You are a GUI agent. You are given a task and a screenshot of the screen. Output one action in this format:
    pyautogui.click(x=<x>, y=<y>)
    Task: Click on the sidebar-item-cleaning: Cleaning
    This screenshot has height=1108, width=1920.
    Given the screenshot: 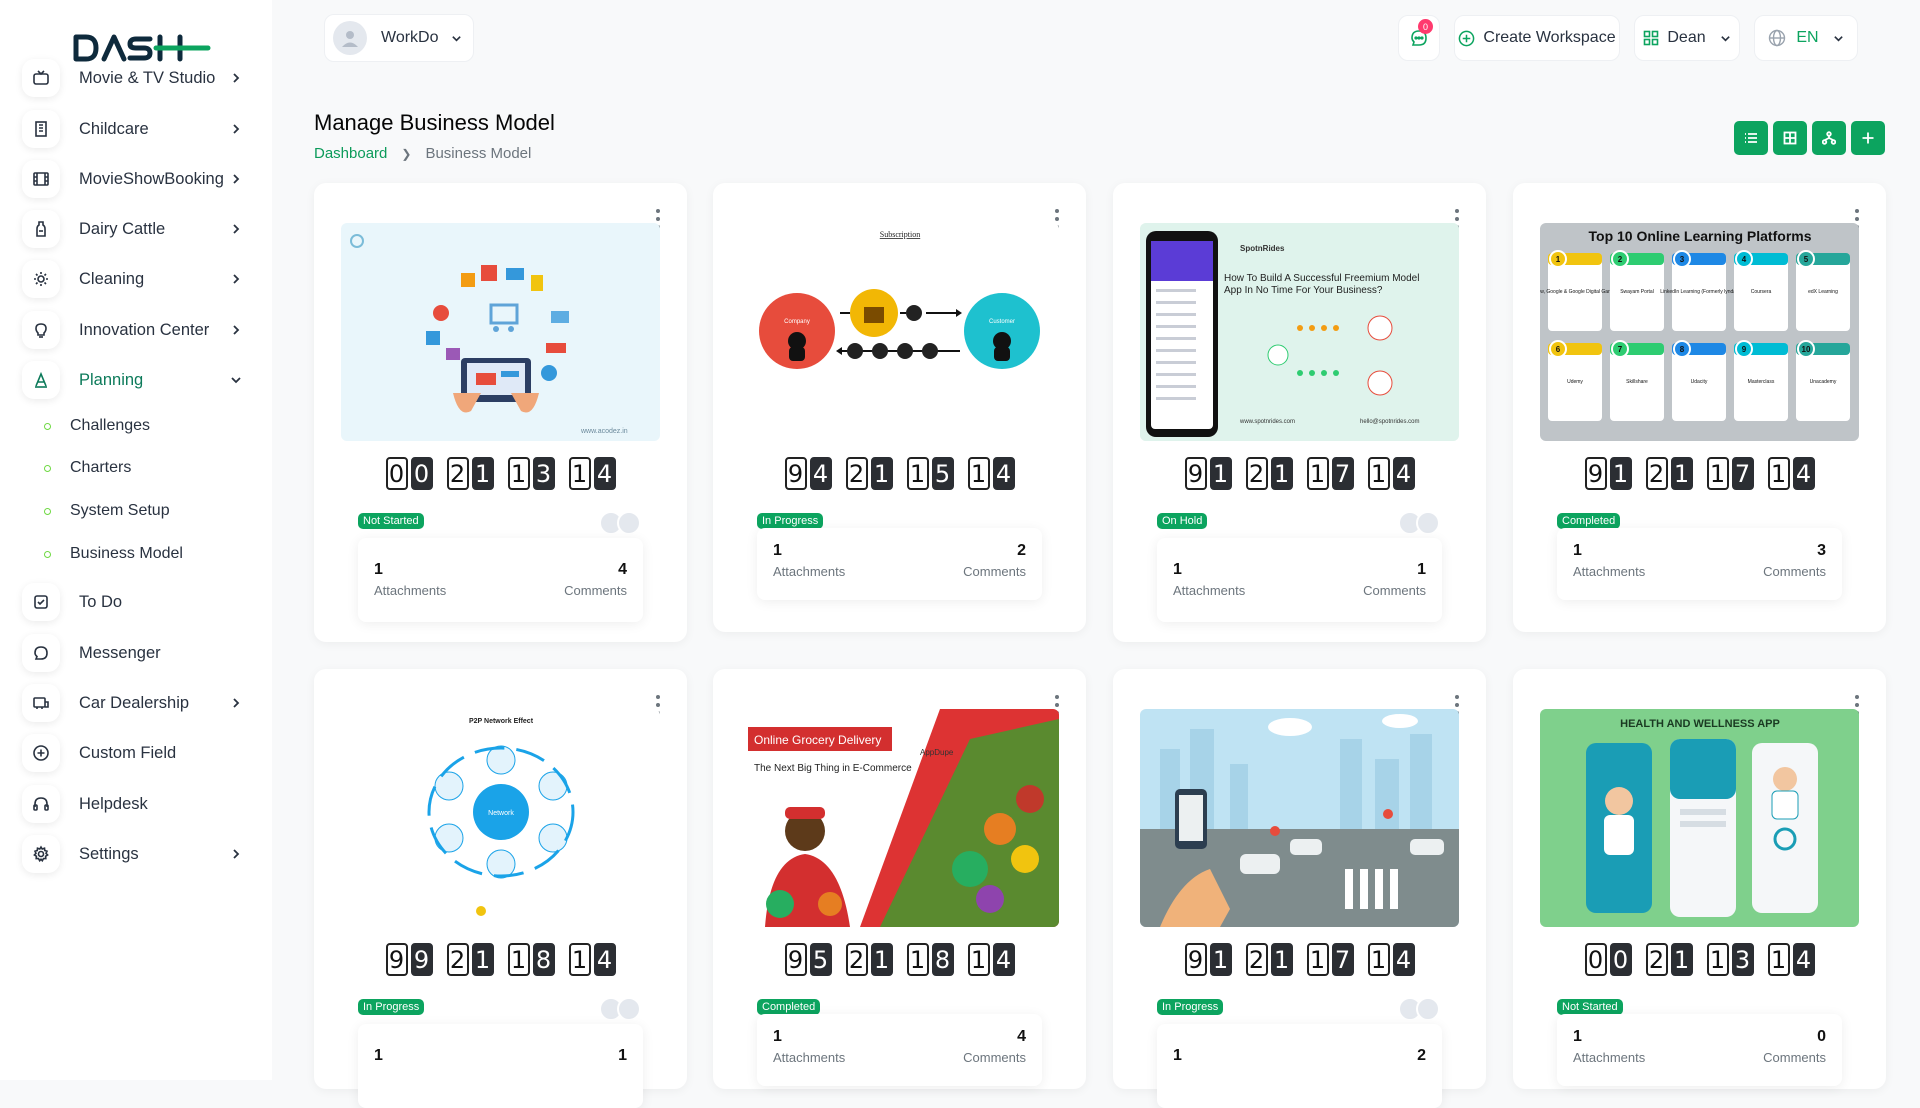 What is the action you would take?
    pyautogui.click(x=142, y=279)
    